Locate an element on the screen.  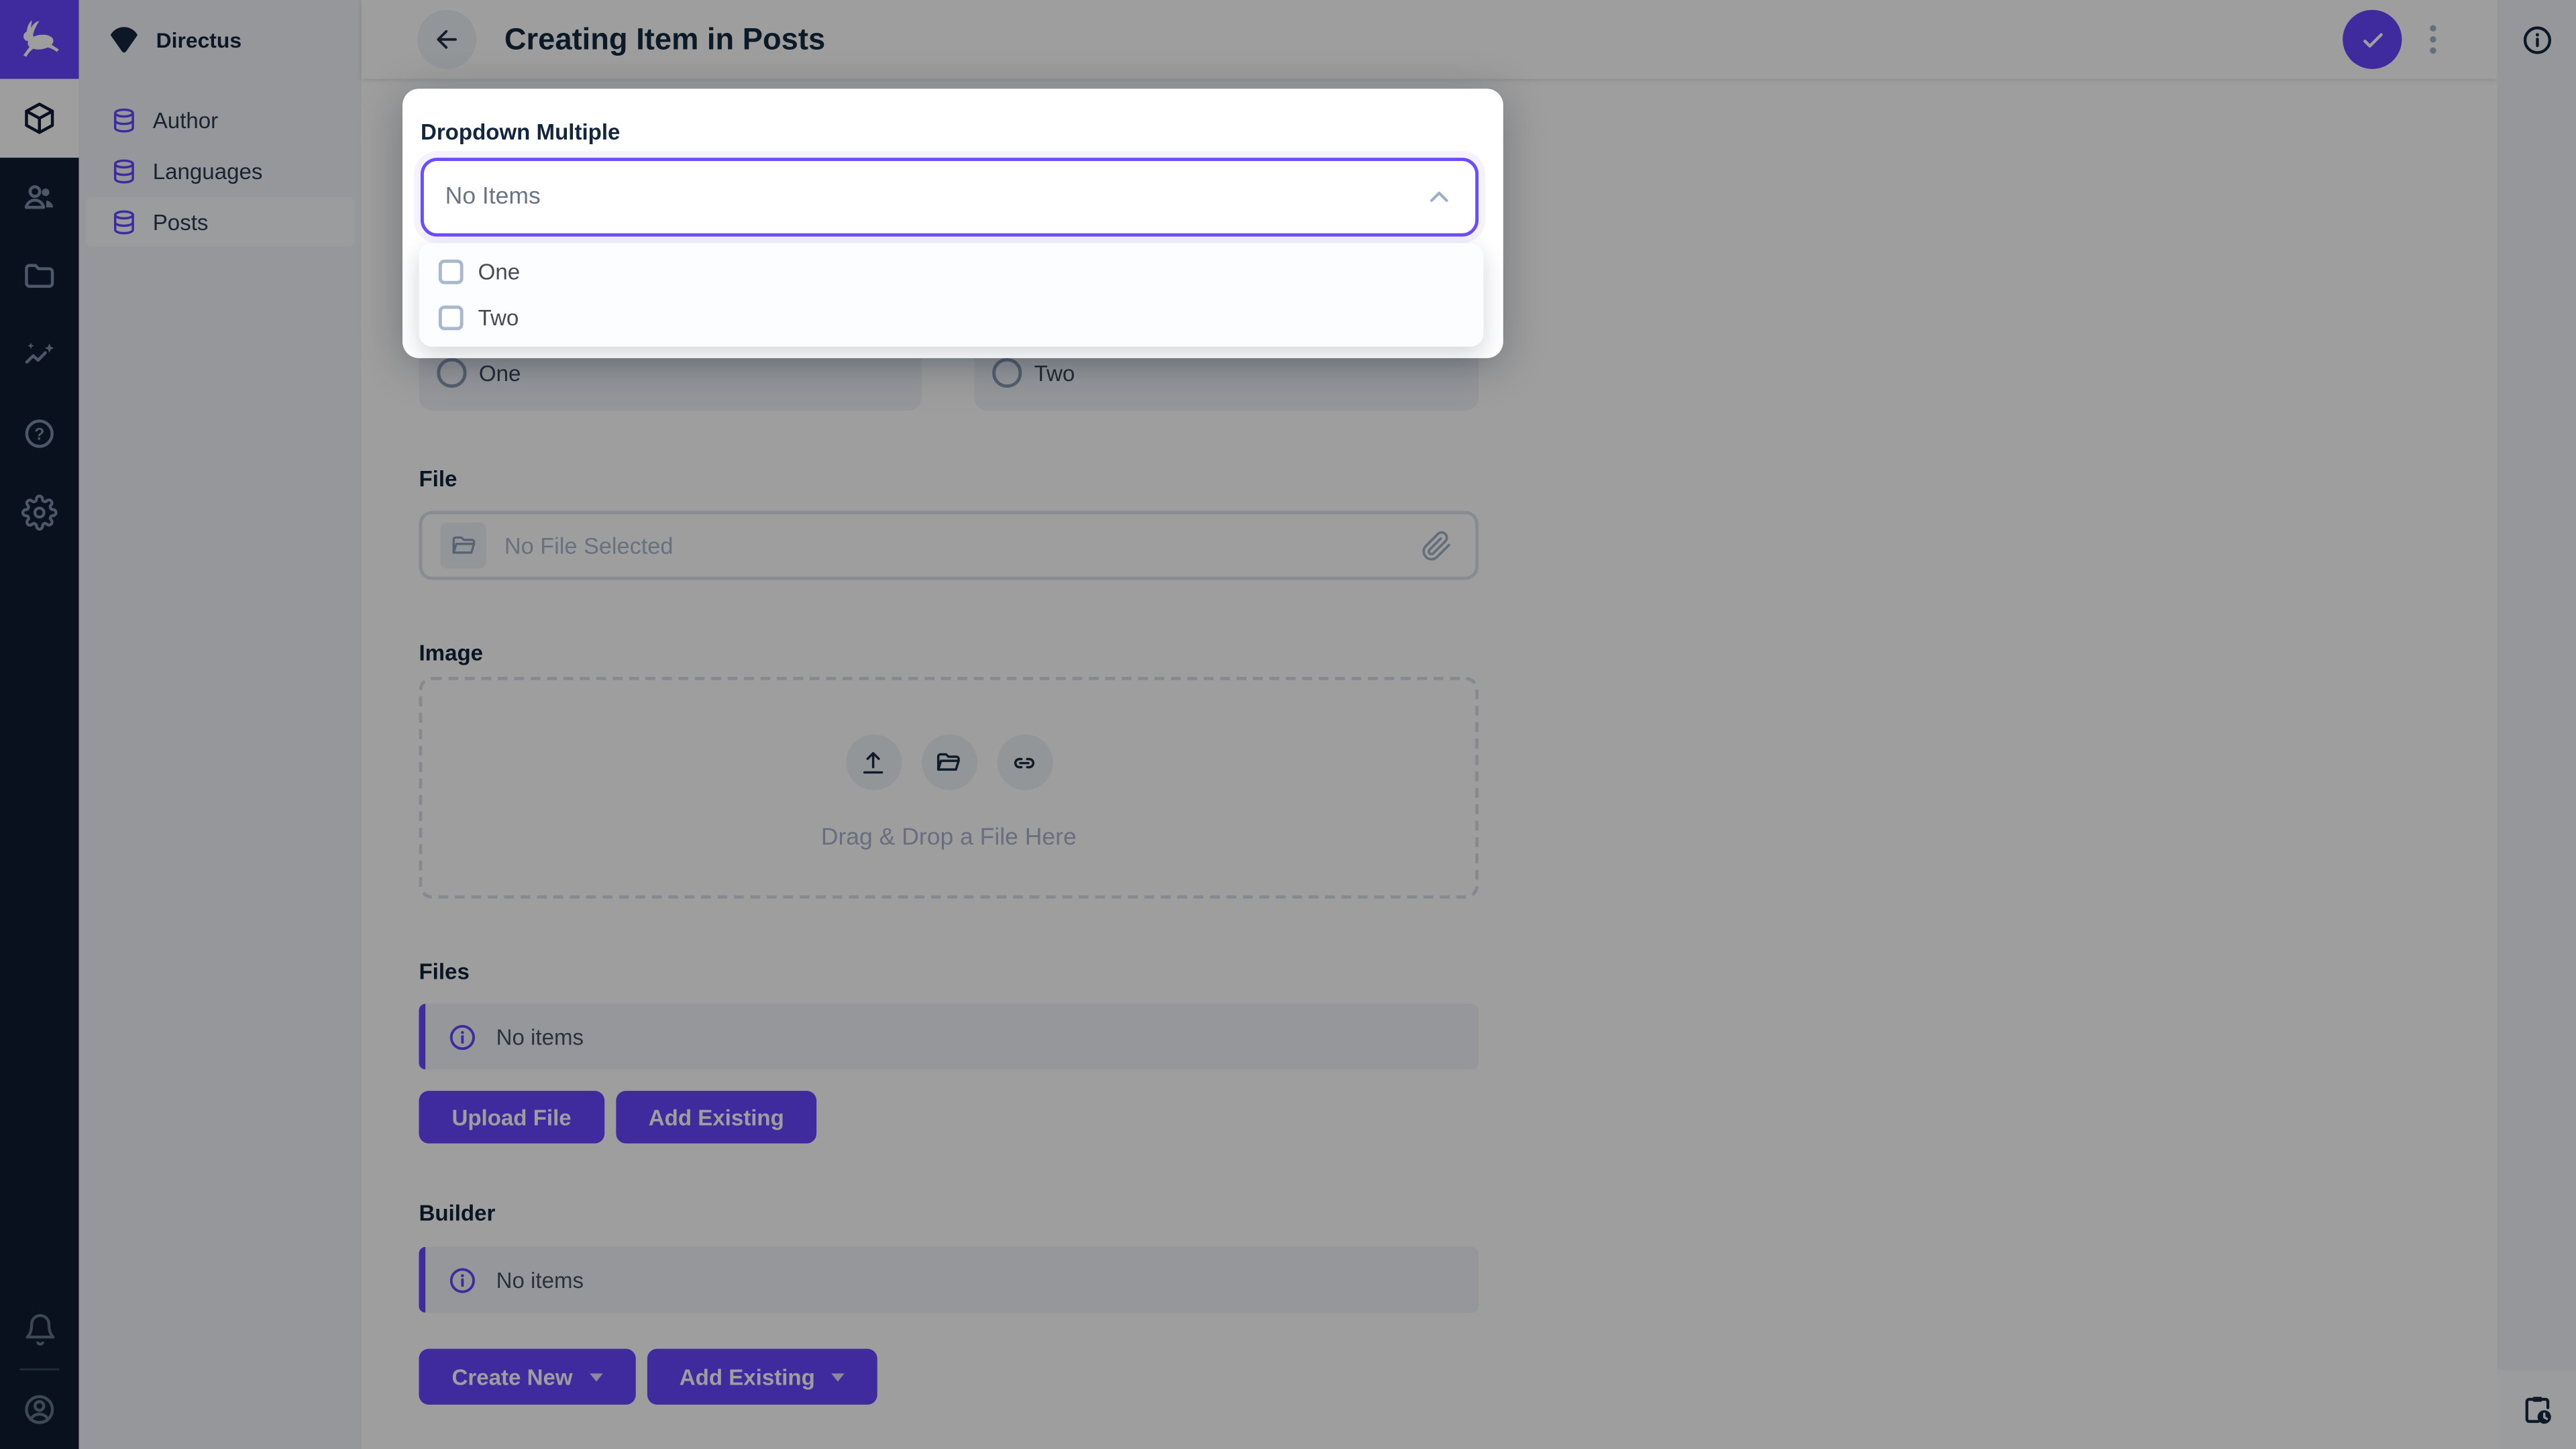
dropdown-multiple-label: Dropdown Multiple is located at coordinates (520, 132).